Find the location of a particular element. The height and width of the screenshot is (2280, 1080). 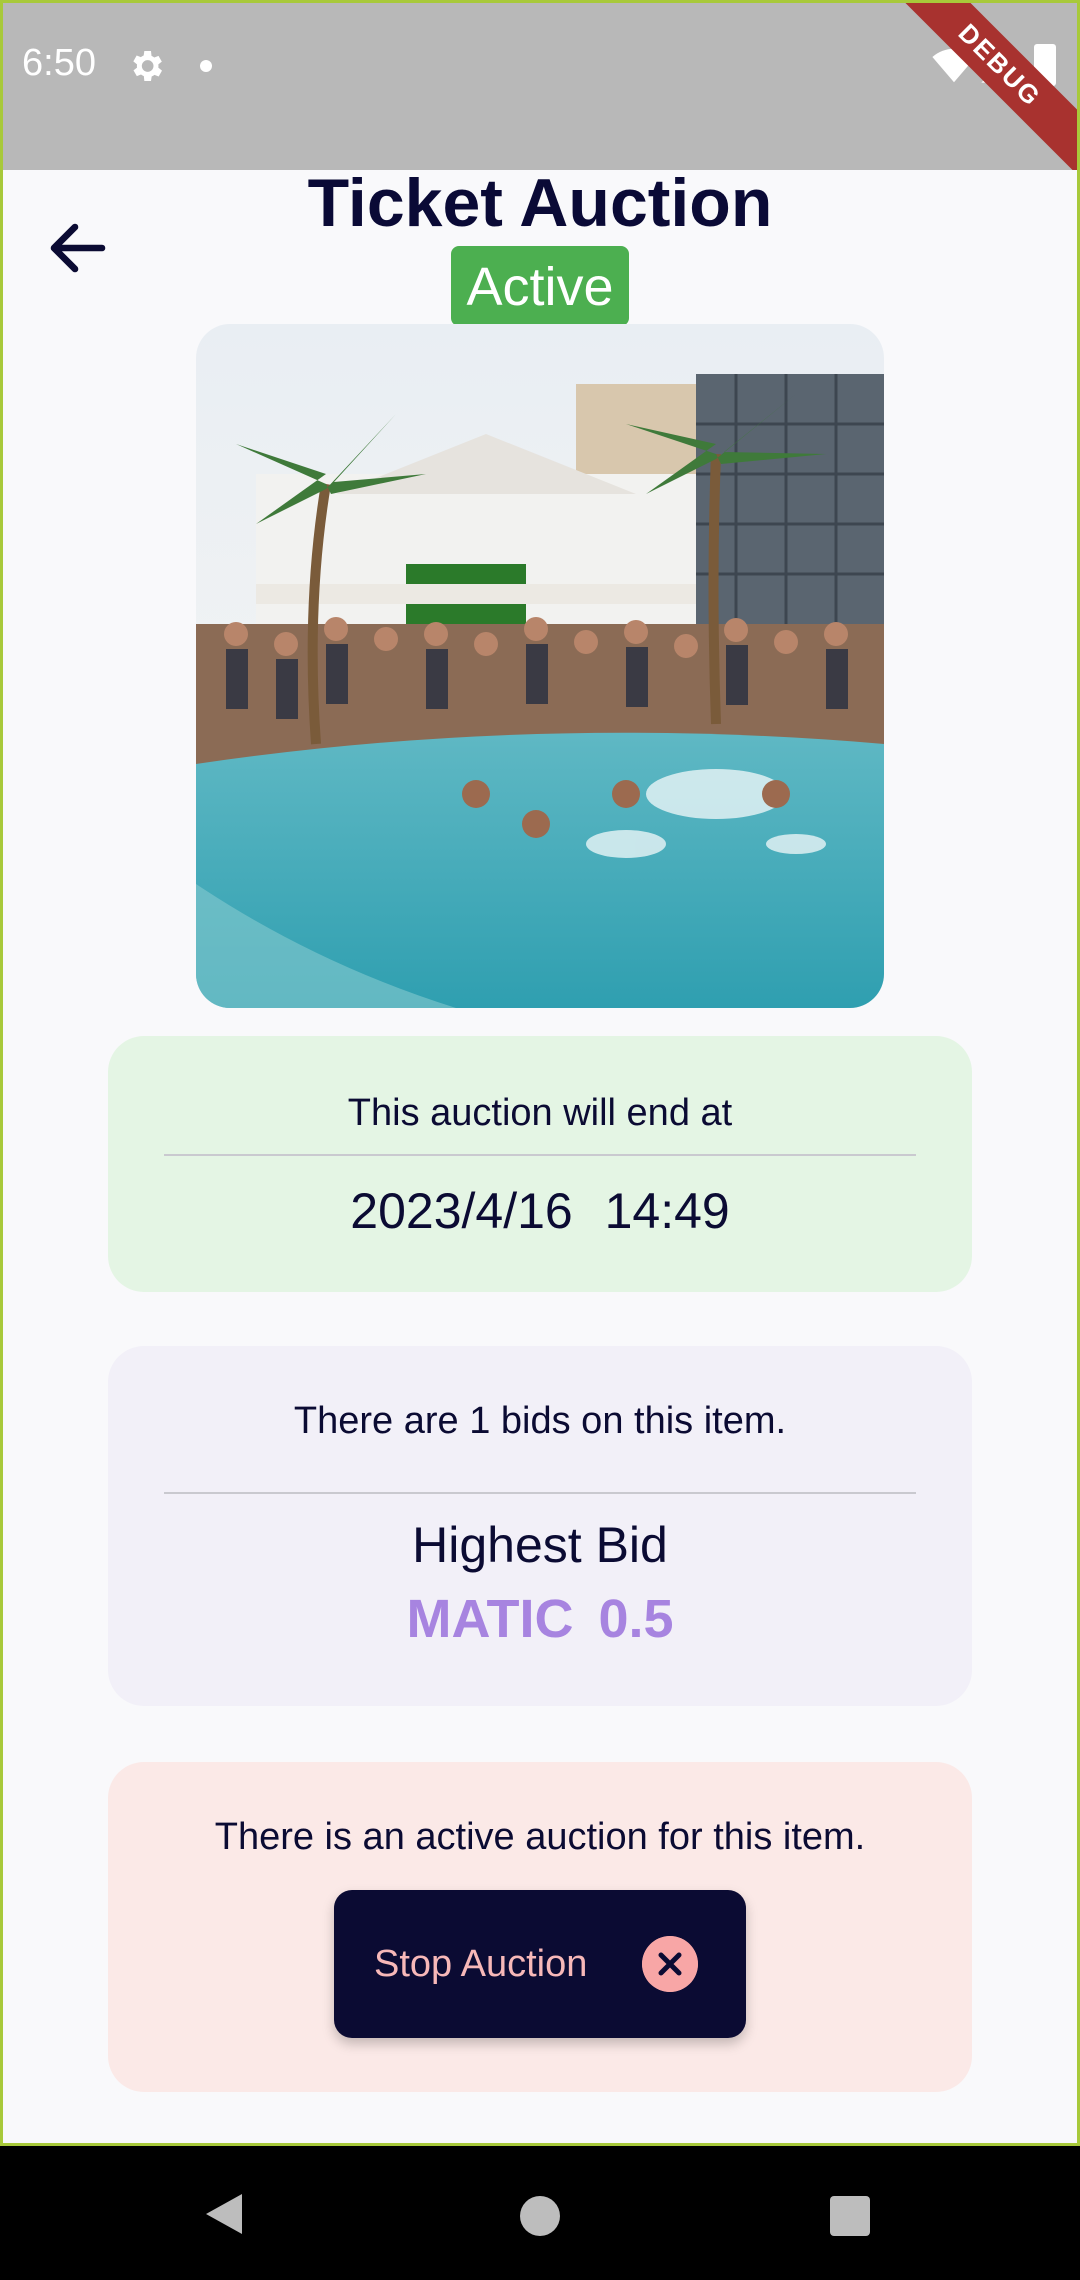

auction-end-datetime: 2023/4/16 14:49 is located at coordinates (540, 1211).